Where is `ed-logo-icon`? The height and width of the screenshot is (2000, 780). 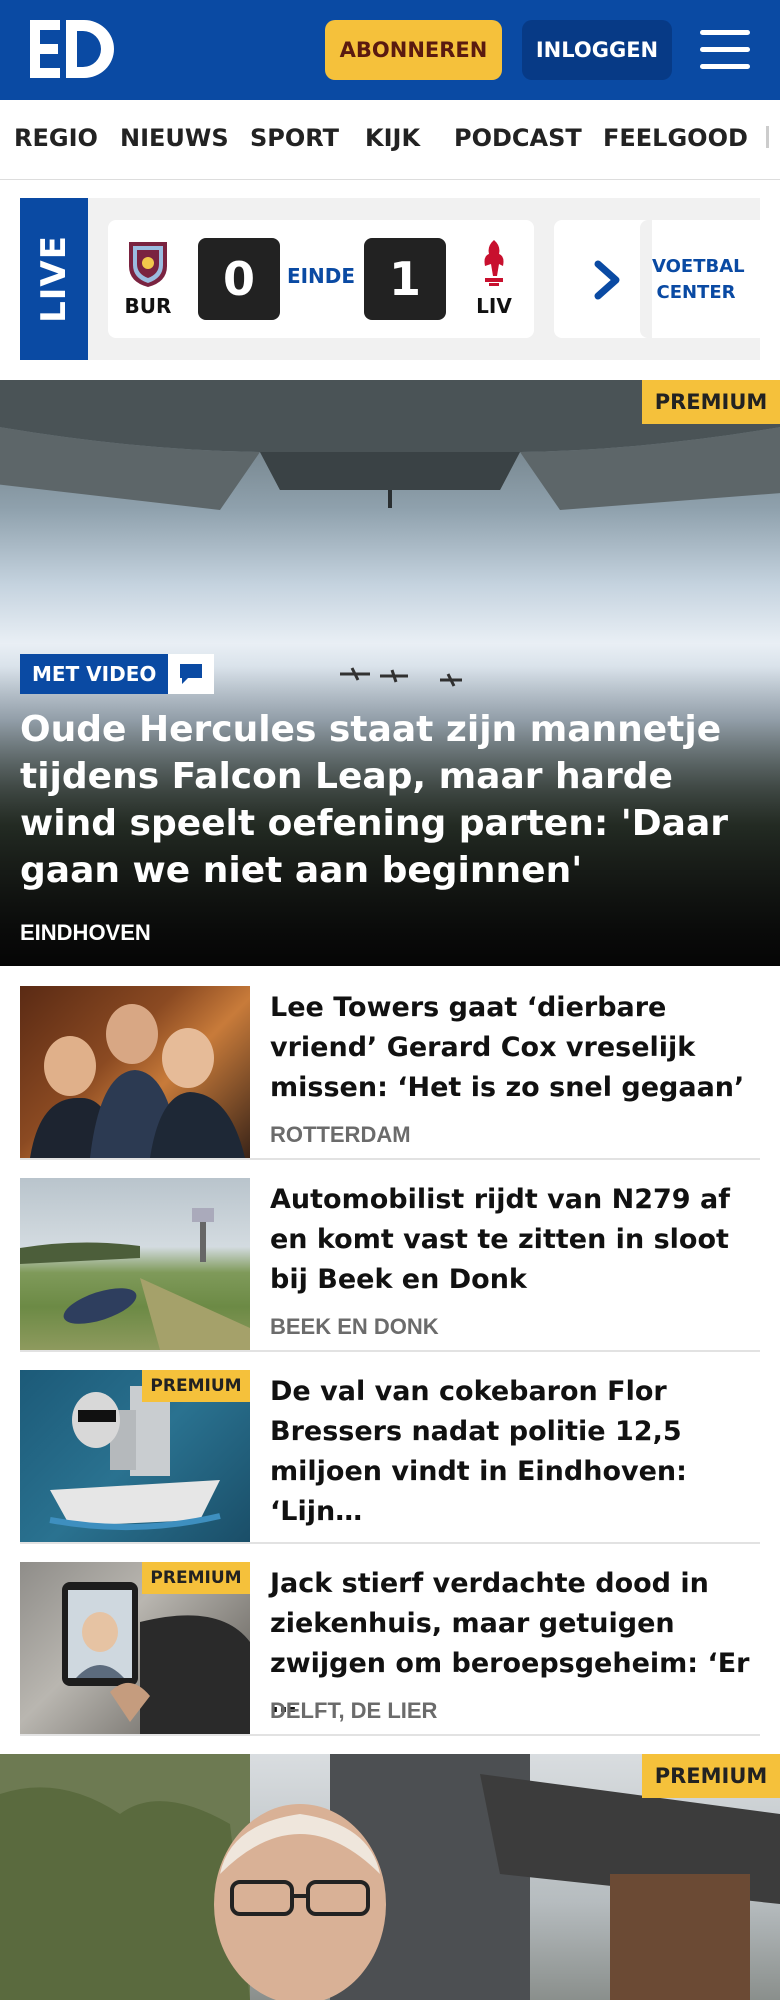 ed-logo-icon is located at coordinates (72, 49).